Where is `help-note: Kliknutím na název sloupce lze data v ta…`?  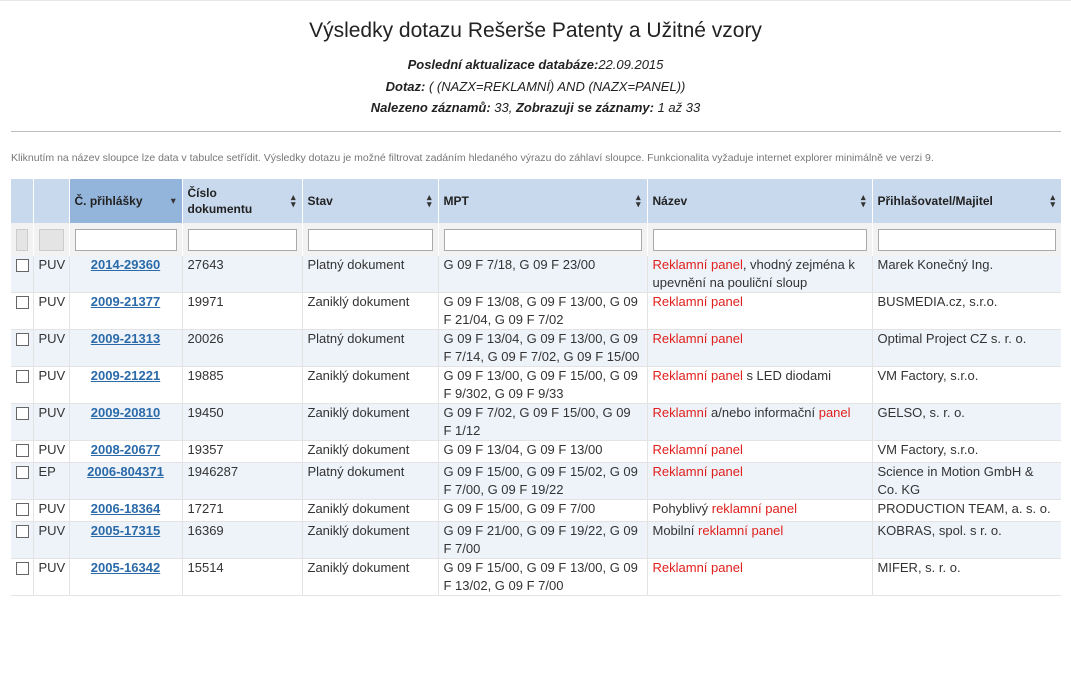 help-note: Kliknutím na název sloupce lze data v ta… is located at coordinates (472, 158).